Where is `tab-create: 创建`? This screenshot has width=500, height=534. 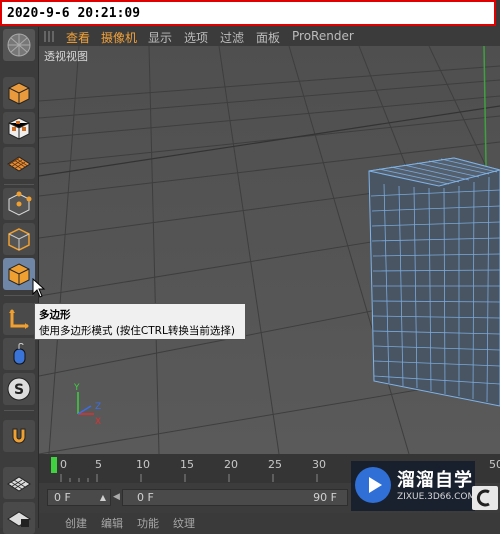 tab-create: 创建 is located at coordinates (76, 523).